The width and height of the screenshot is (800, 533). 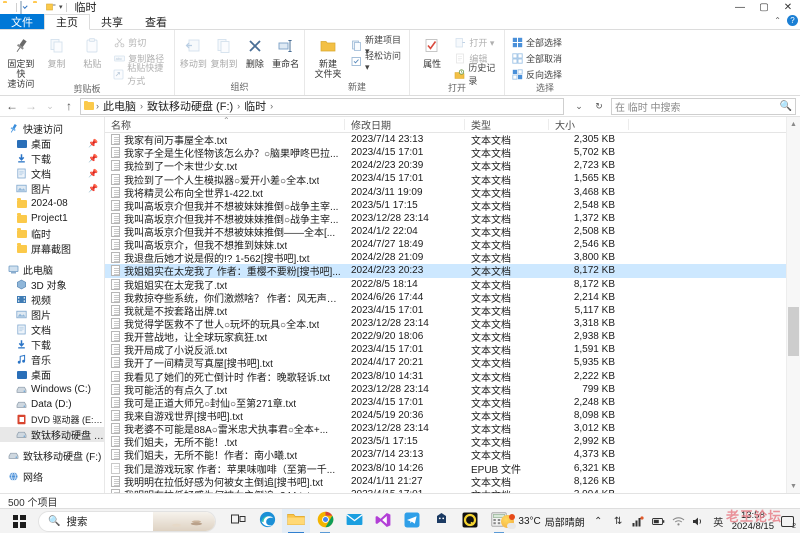 I want to click on easy-access-button: 轻松访问 ▾, so click(x=377, y=61).